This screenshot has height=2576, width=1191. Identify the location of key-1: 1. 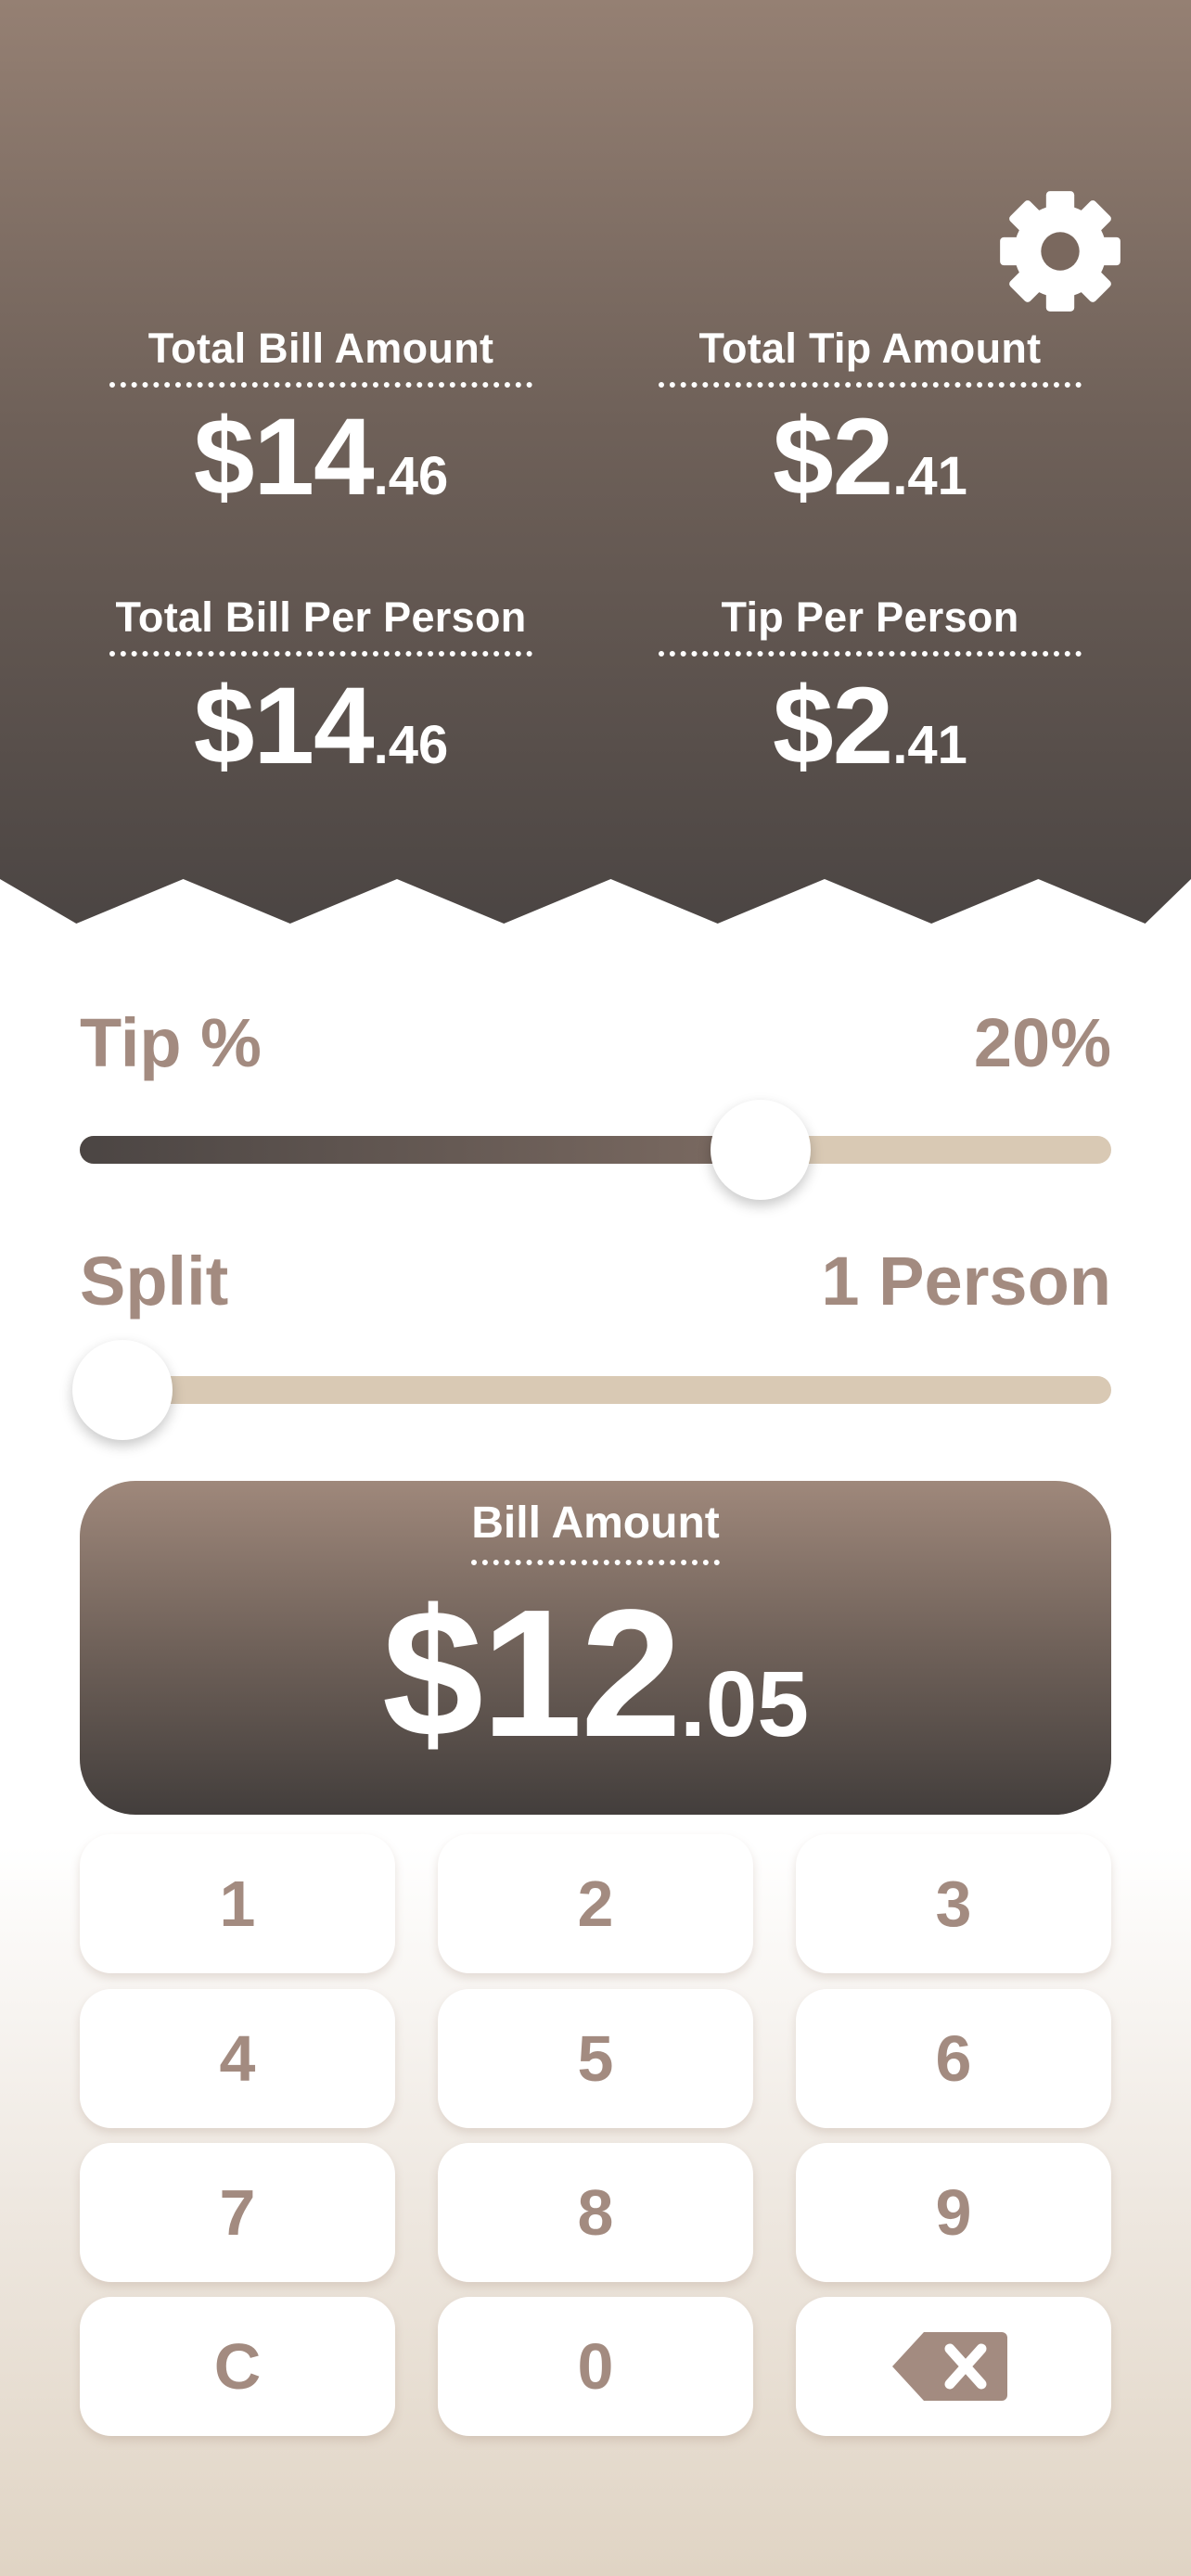
(237, 1903).